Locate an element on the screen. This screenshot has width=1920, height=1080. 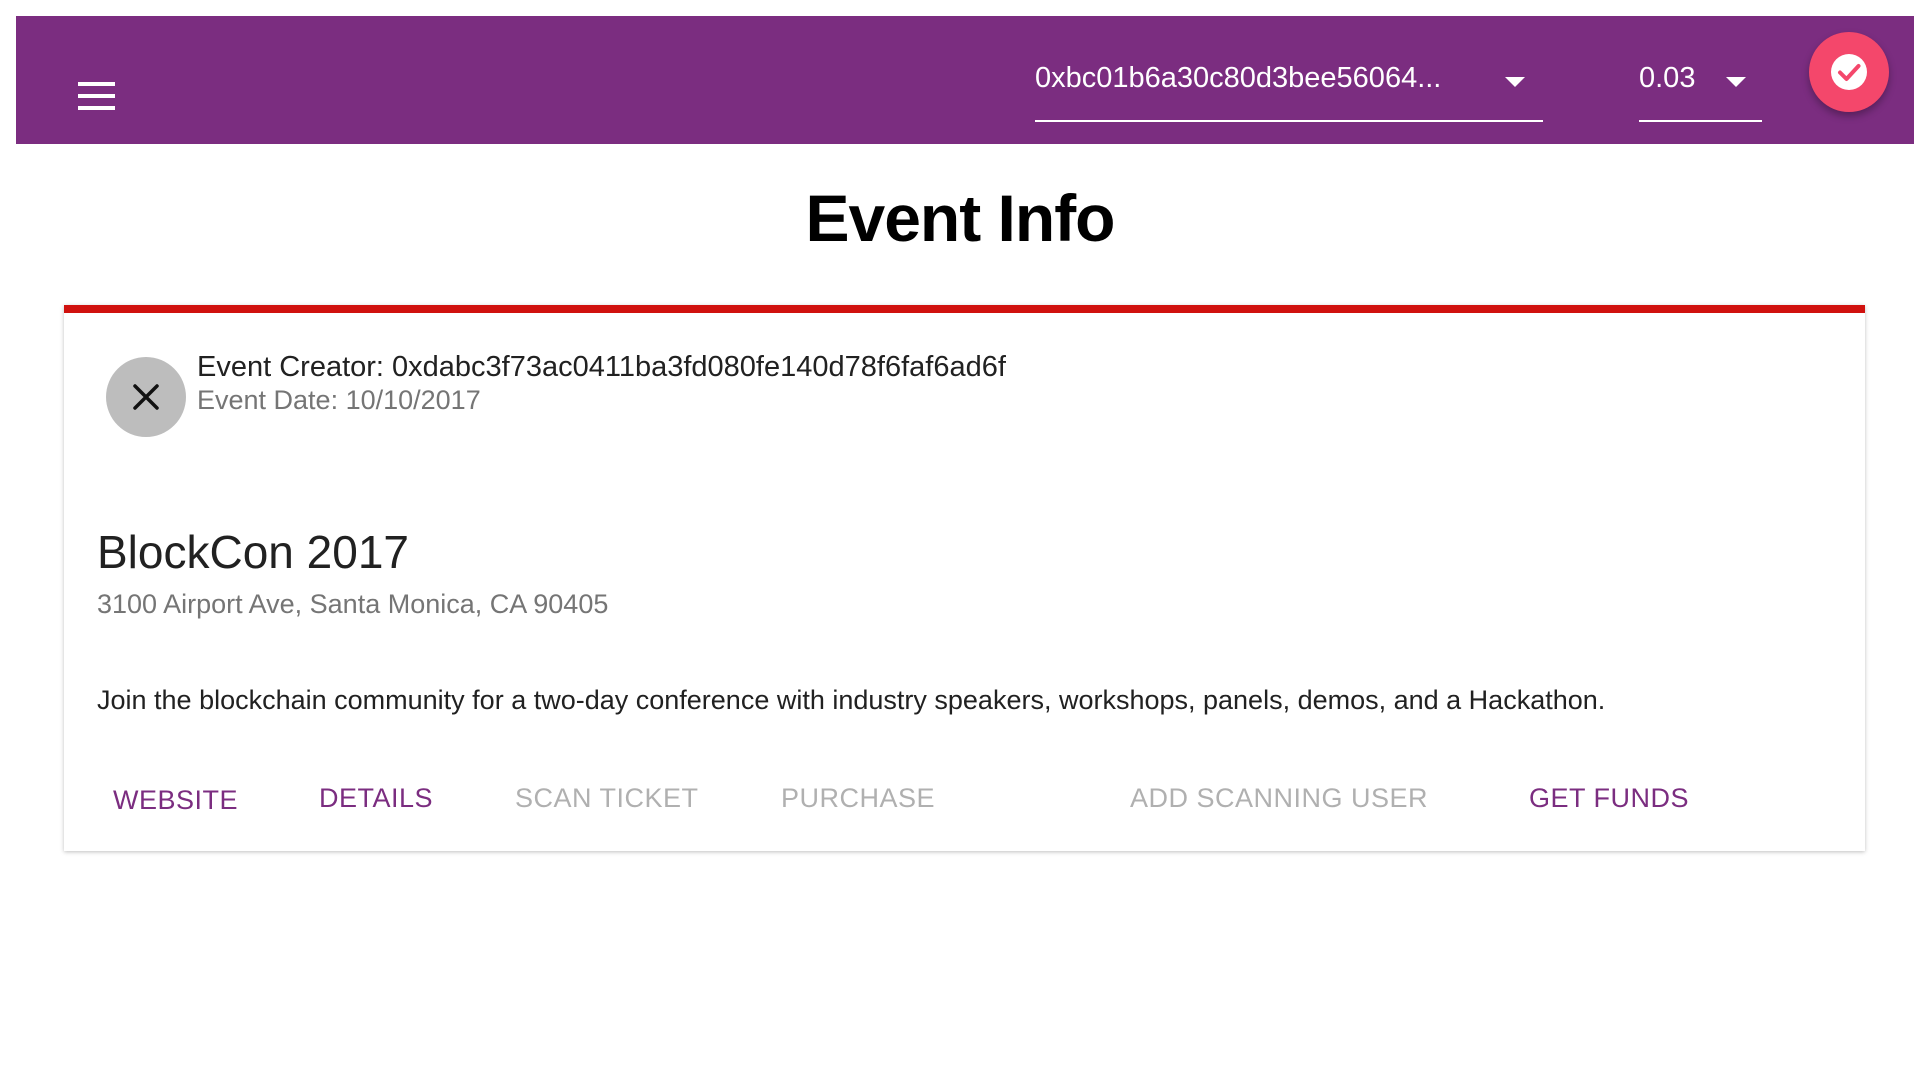
close-icon is located at coordinates (146, 397).